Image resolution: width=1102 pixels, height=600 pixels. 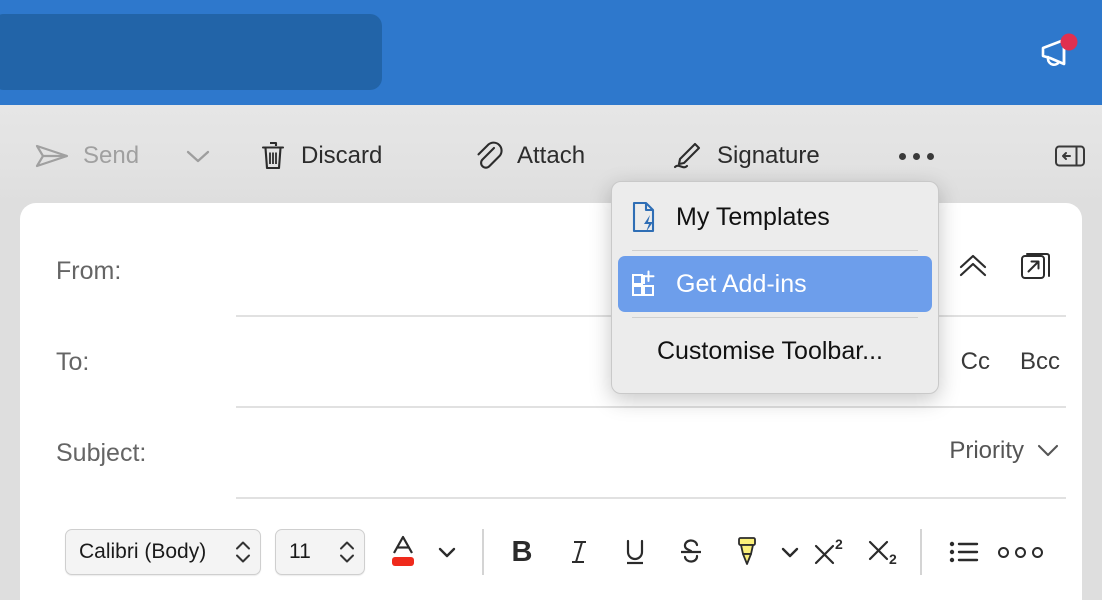 I want to click on font-family-select: Calibri (Body), so click(x=163, y=552).